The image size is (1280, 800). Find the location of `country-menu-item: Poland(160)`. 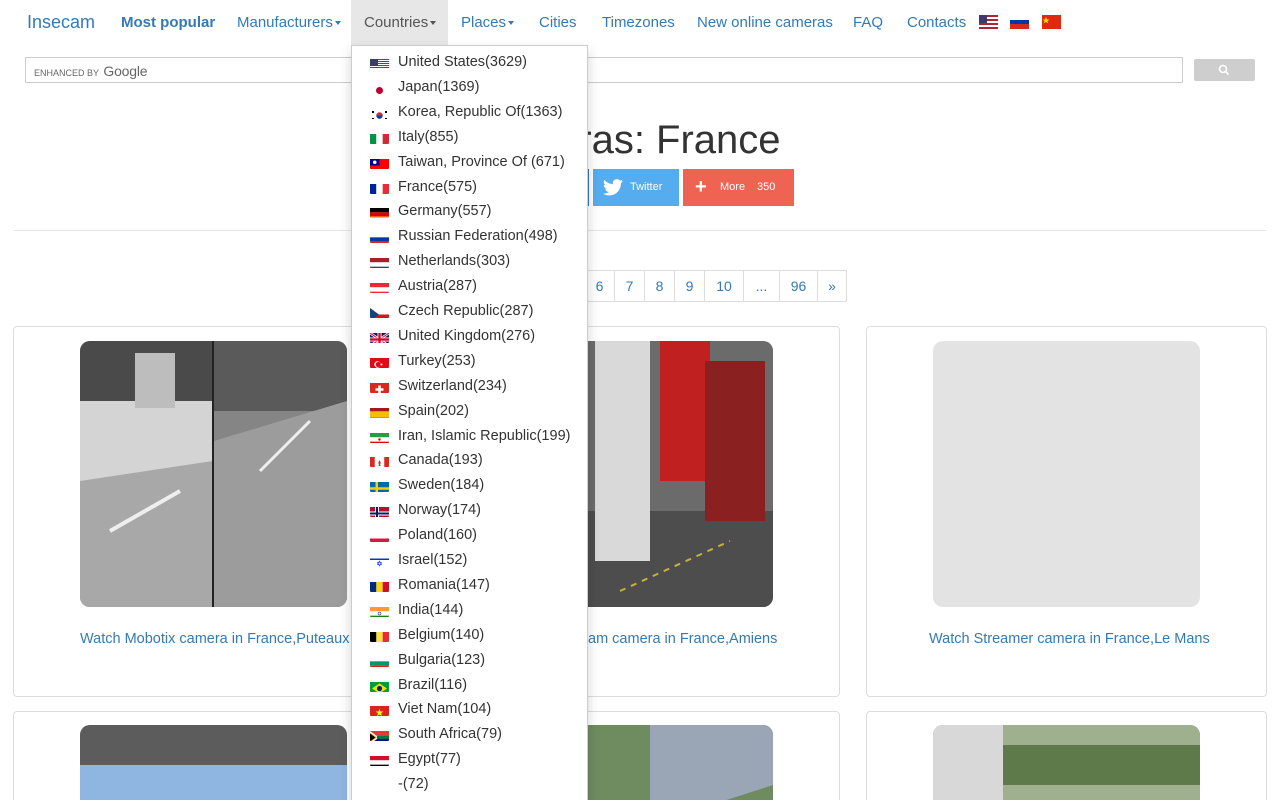

country-menu-item: Poland(160) is located at coordinates (469, 535).